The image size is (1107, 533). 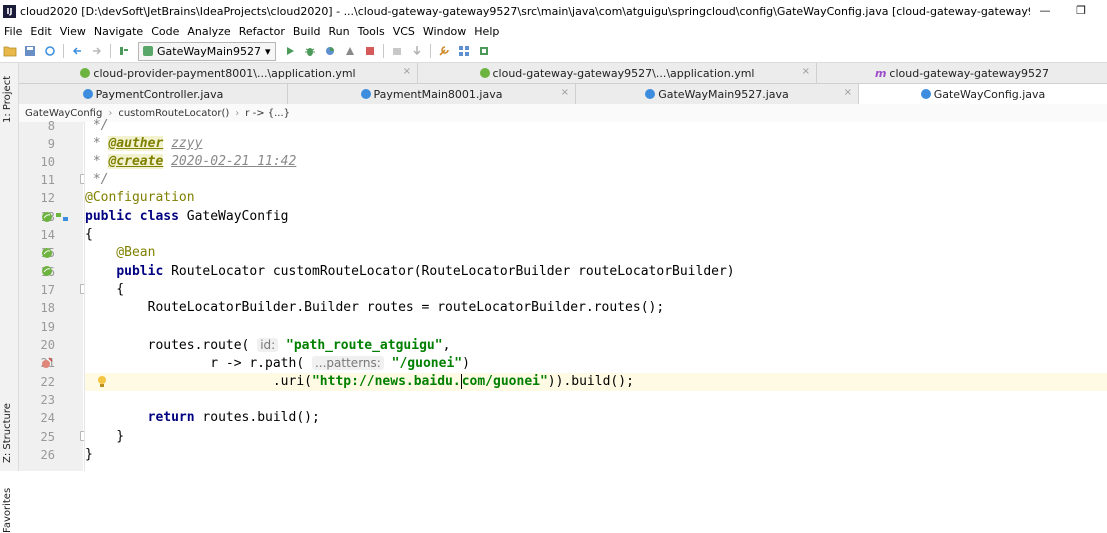 What do you see at coordinates (40, 31) in the screenshot?
I see `menu-edit: Edit` at bounding box center [40, 31].